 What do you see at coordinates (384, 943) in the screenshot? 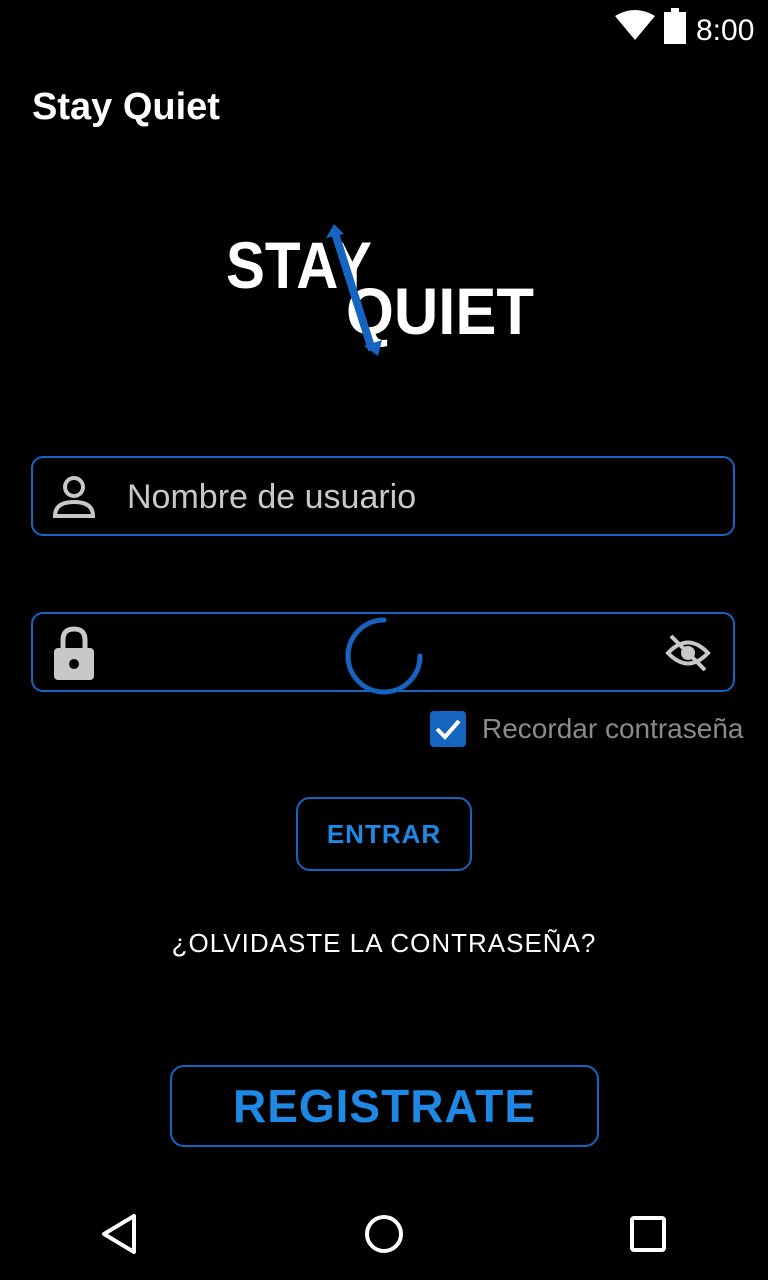
I see `forgot-password-link: ¿OLVIDASTE LA CONTRASEÑA?` at bounding box center [384, 943].